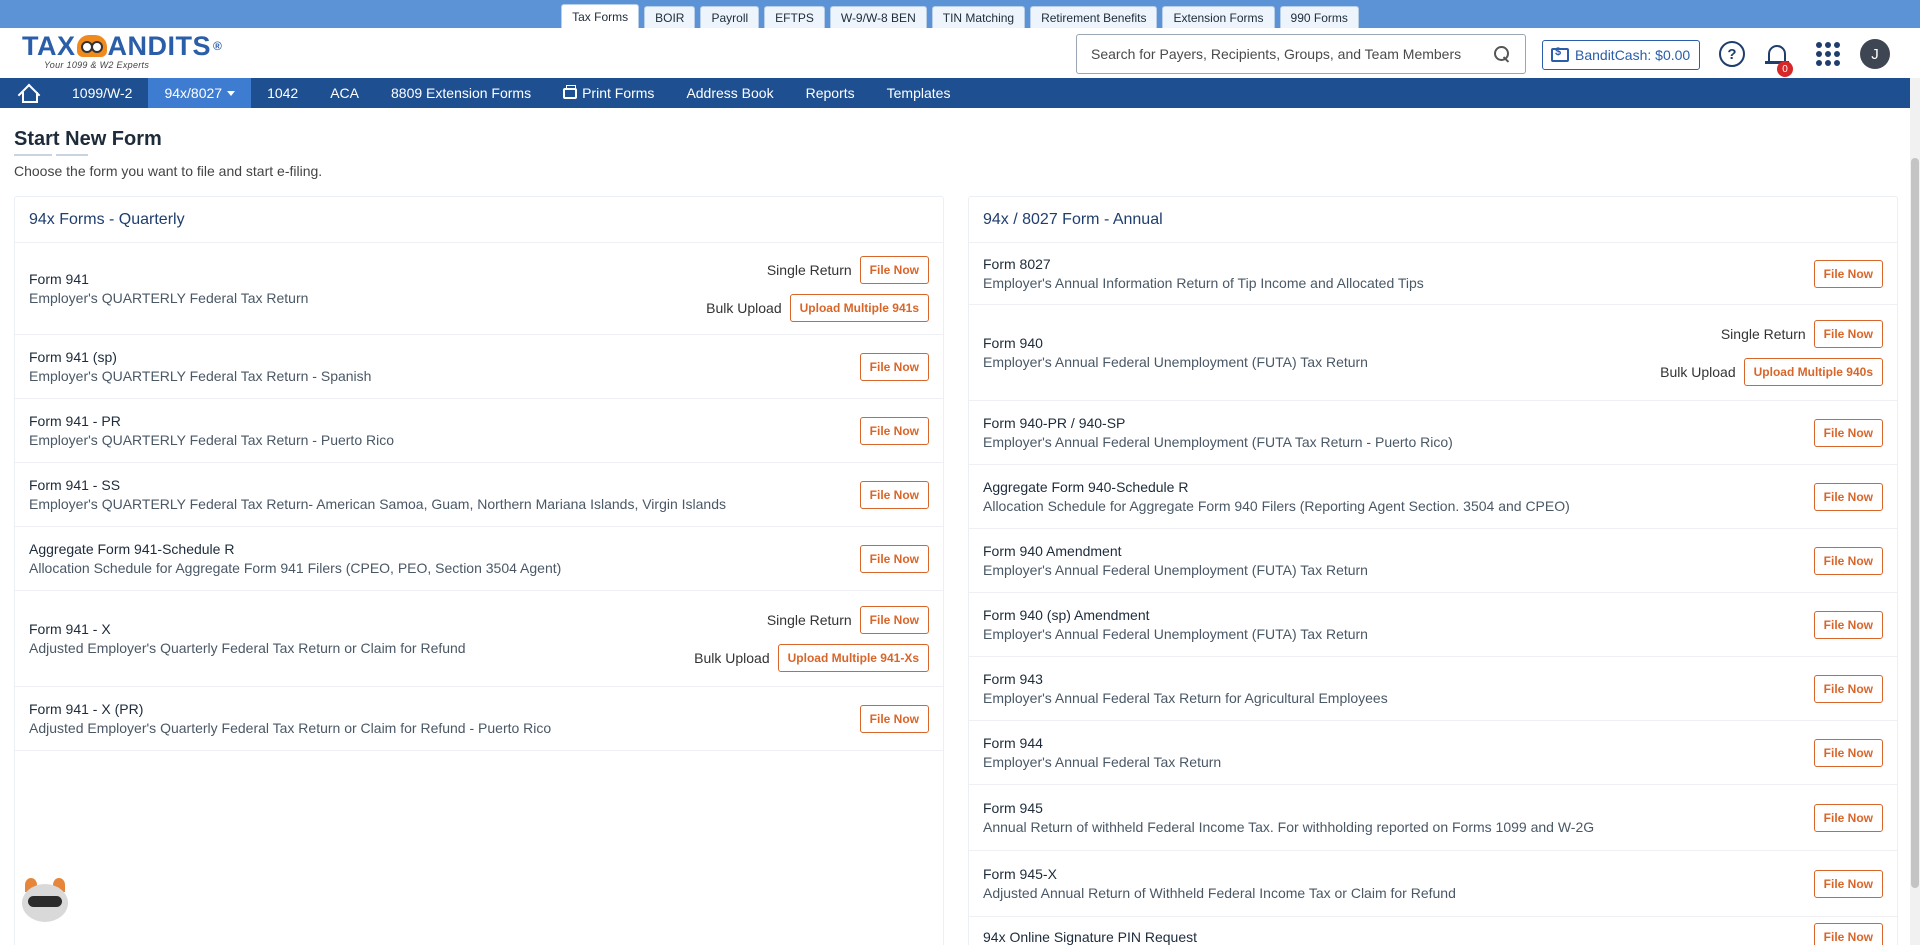 The image size is (1920, 945). I want to click on form-row: 94x Online Signature PIN Request File Now, so click(1433, 931).